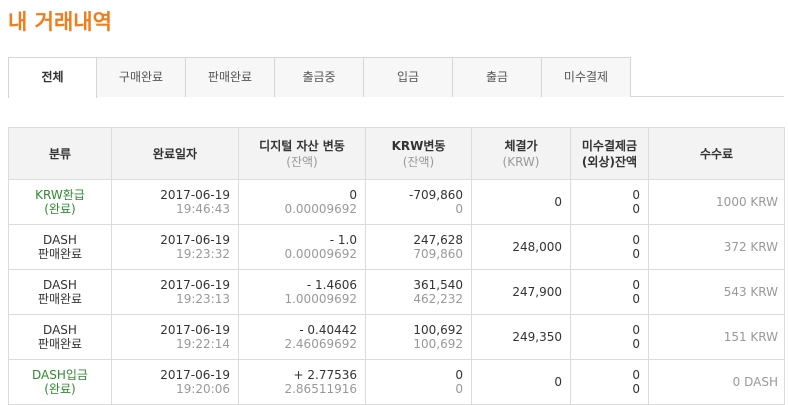  I want to click on cell-date: 2017-06-19 19:20:06, so click(175, 382).